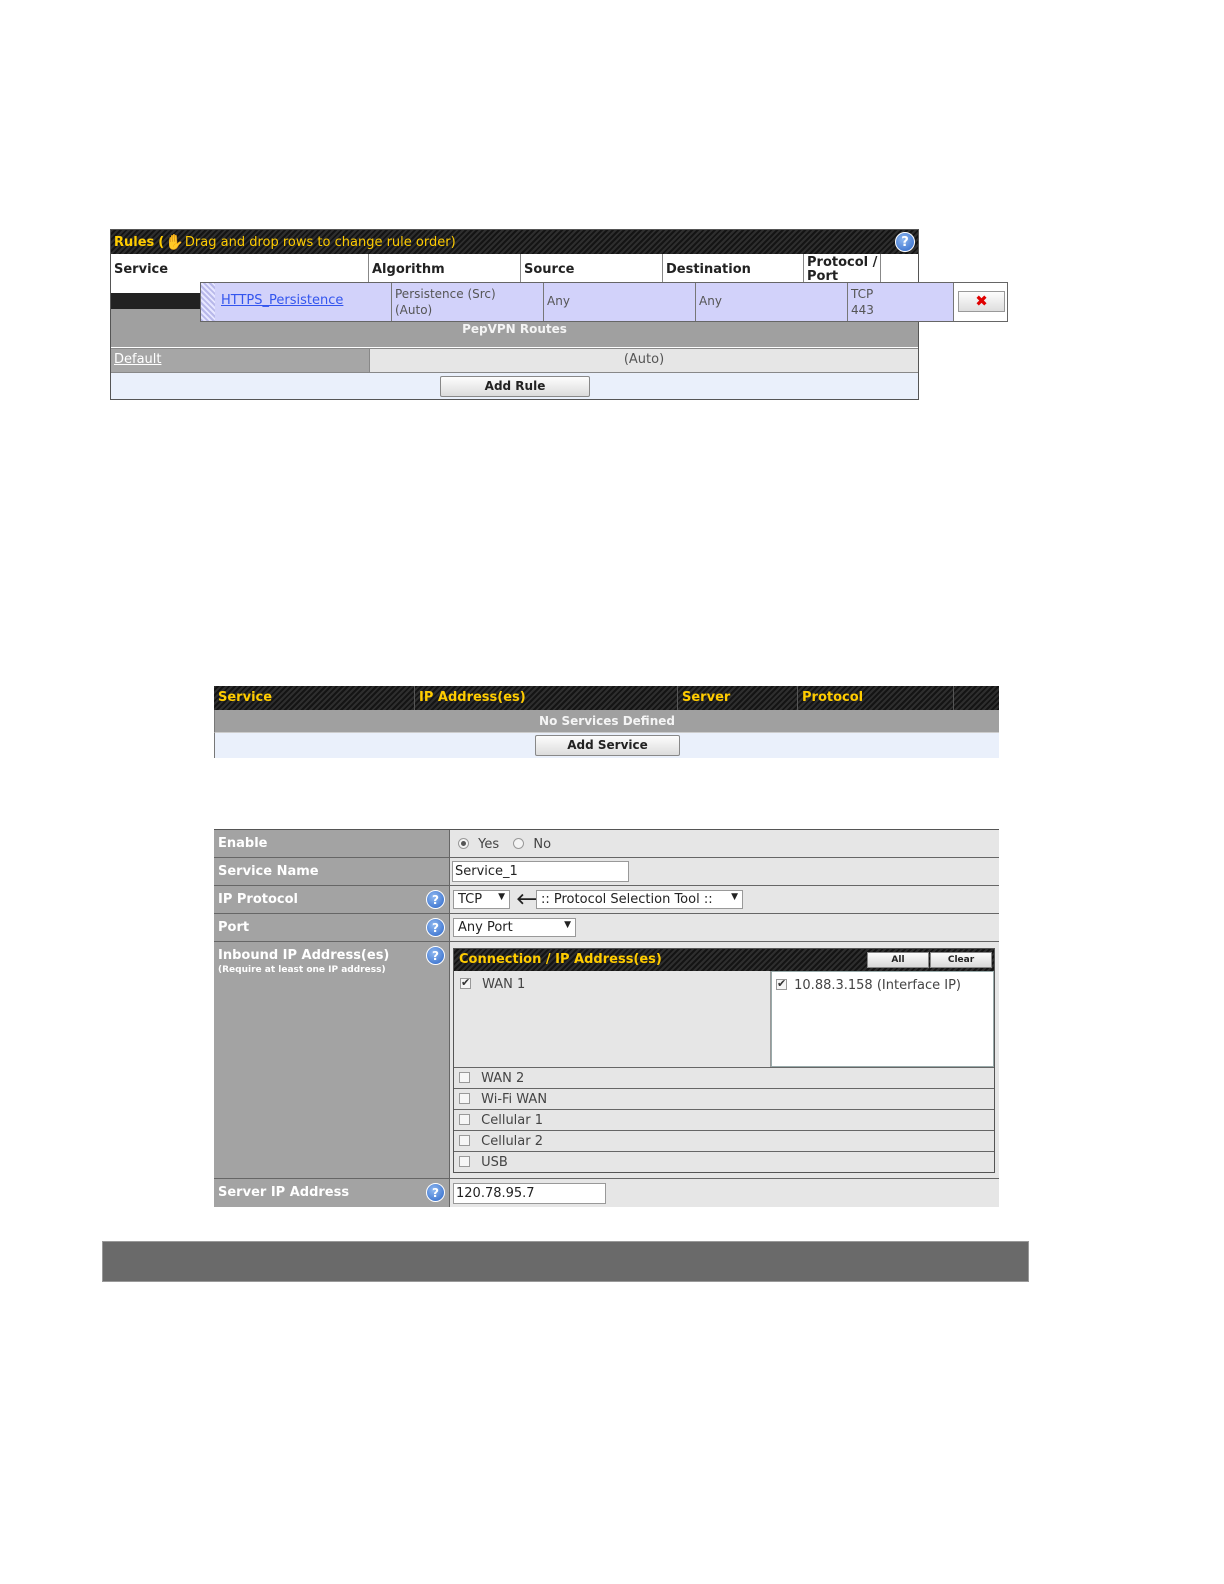 The image size is (1224, 1584). I want to click on wan1-ip-label: 10.88.3.158 (Interface IP), so click(877, 985).